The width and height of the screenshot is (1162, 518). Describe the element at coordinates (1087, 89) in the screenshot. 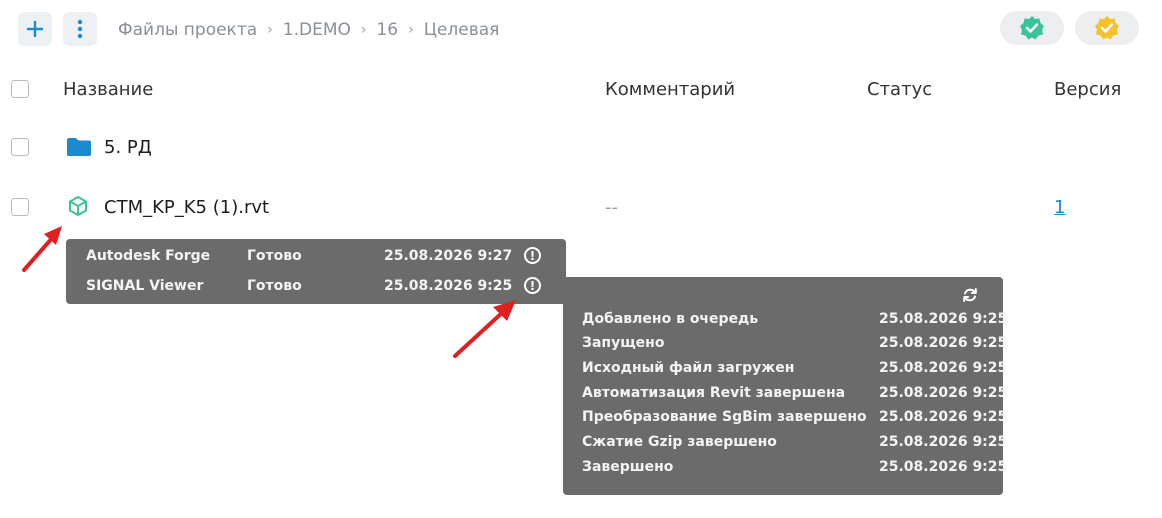

I see `column-header-version: Версия` at that location.